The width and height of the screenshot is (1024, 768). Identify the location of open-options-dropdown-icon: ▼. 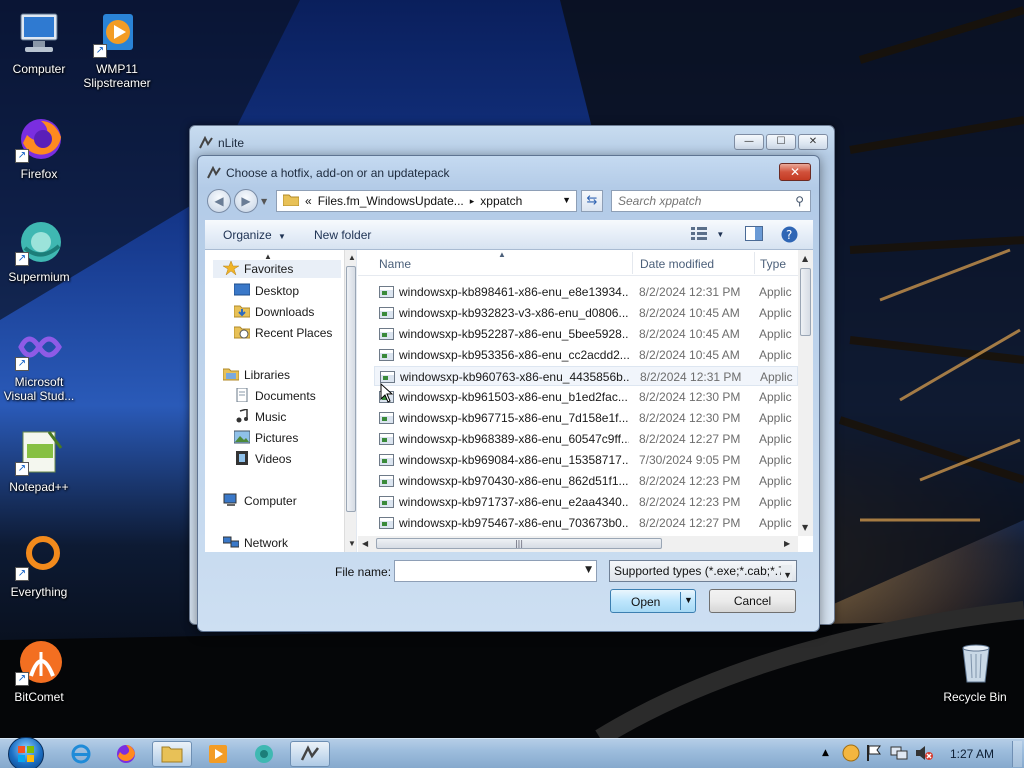
(688, 600).